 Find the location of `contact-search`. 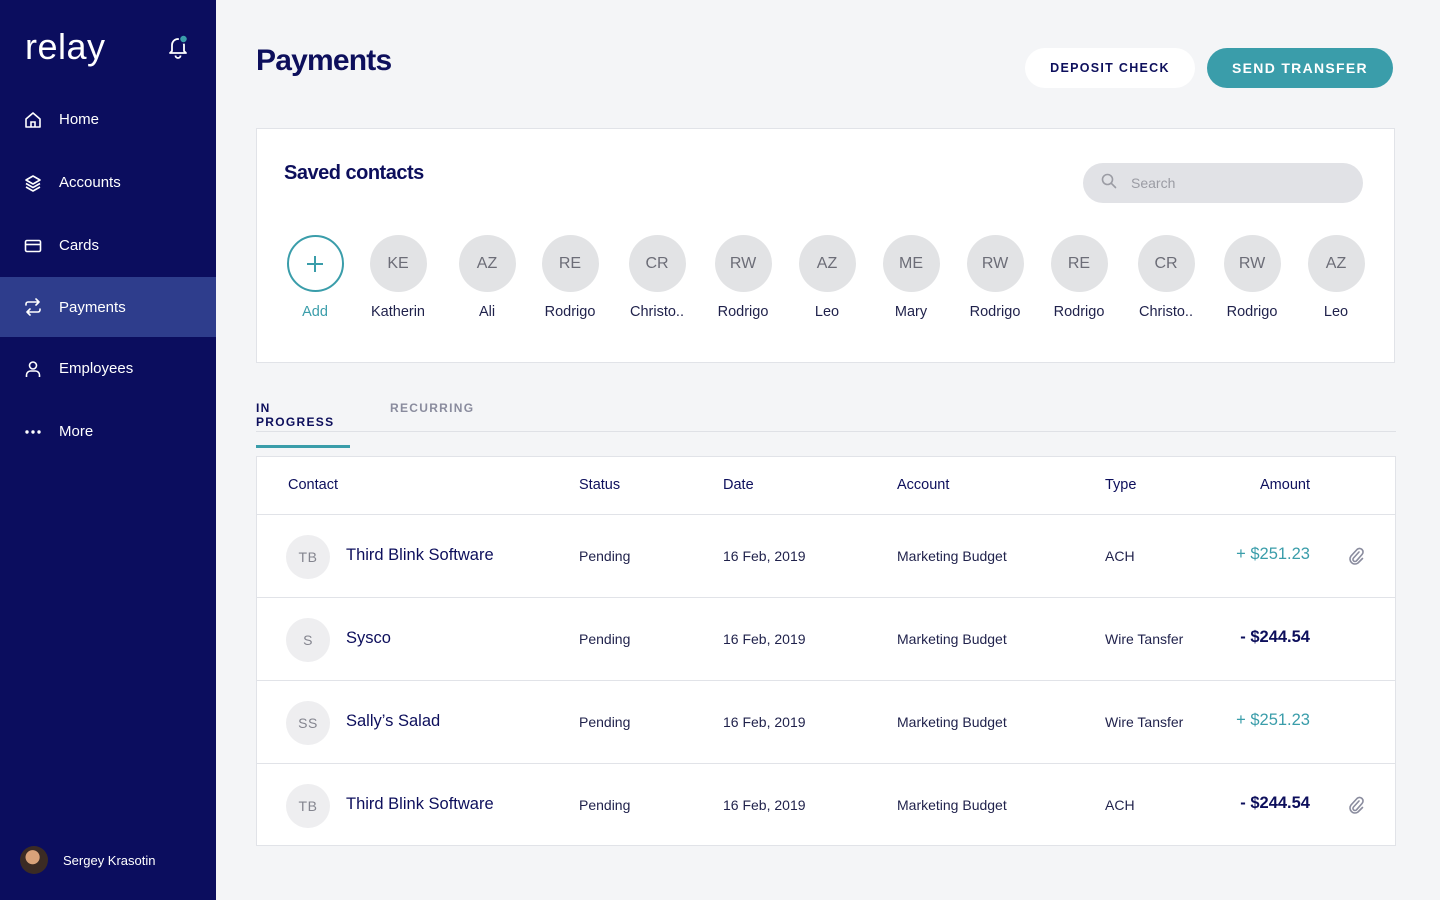

contact-search is located at coordinates (1223, 183).